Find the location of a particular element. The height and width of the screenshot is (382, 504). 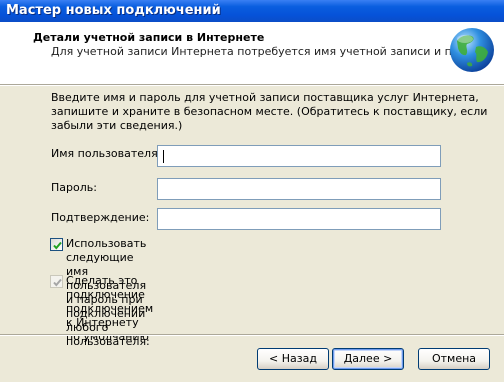

cancel-button: Отмена is located at coordinates (454, 359).